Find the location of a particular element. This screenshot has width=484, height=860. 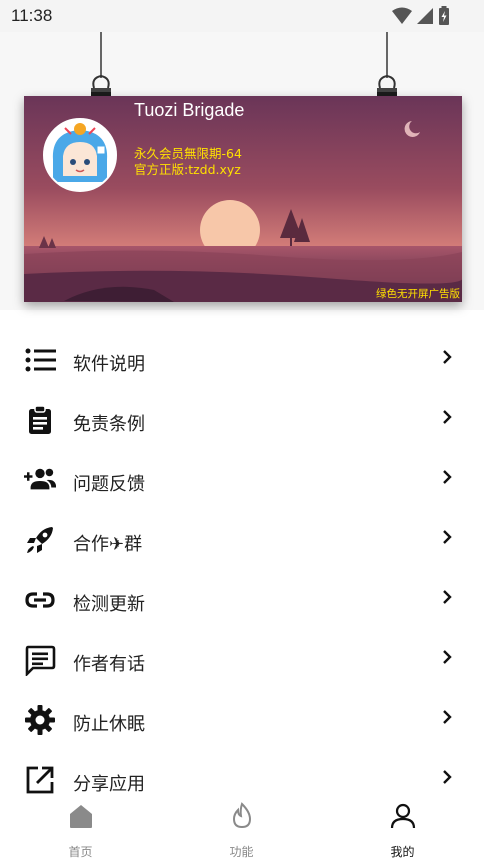

battery-icon is located at coordinates (444, 15).